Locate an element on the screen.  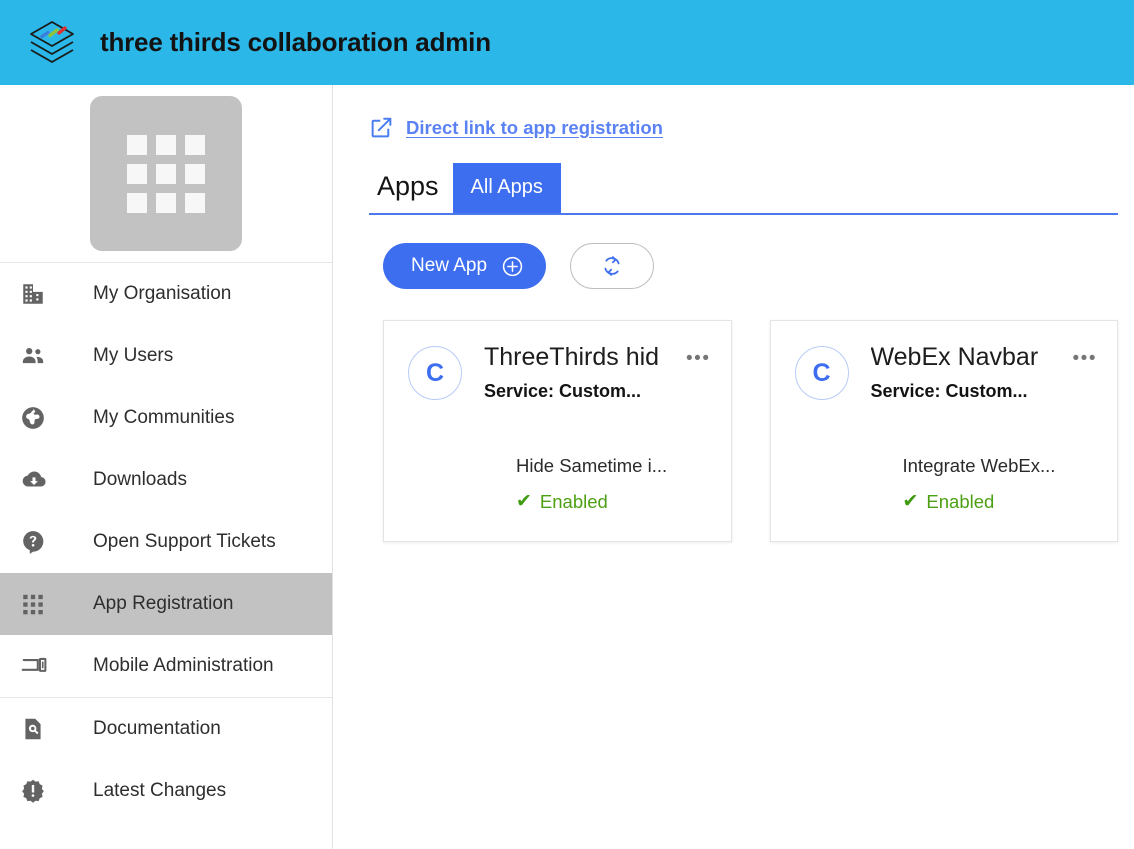
plus-circle-icon is located at coordinates (512, 266).